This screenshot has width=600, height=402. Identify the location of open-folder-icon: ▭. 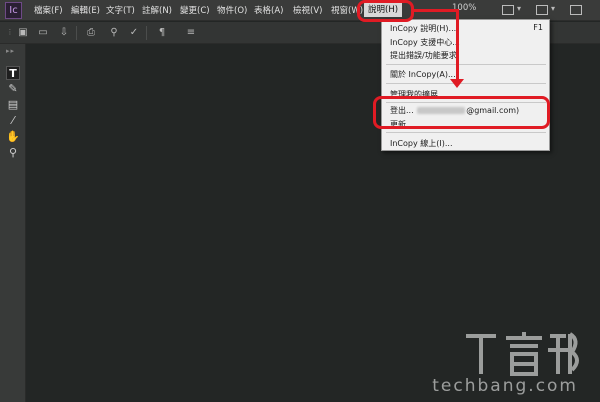
(43, 32).